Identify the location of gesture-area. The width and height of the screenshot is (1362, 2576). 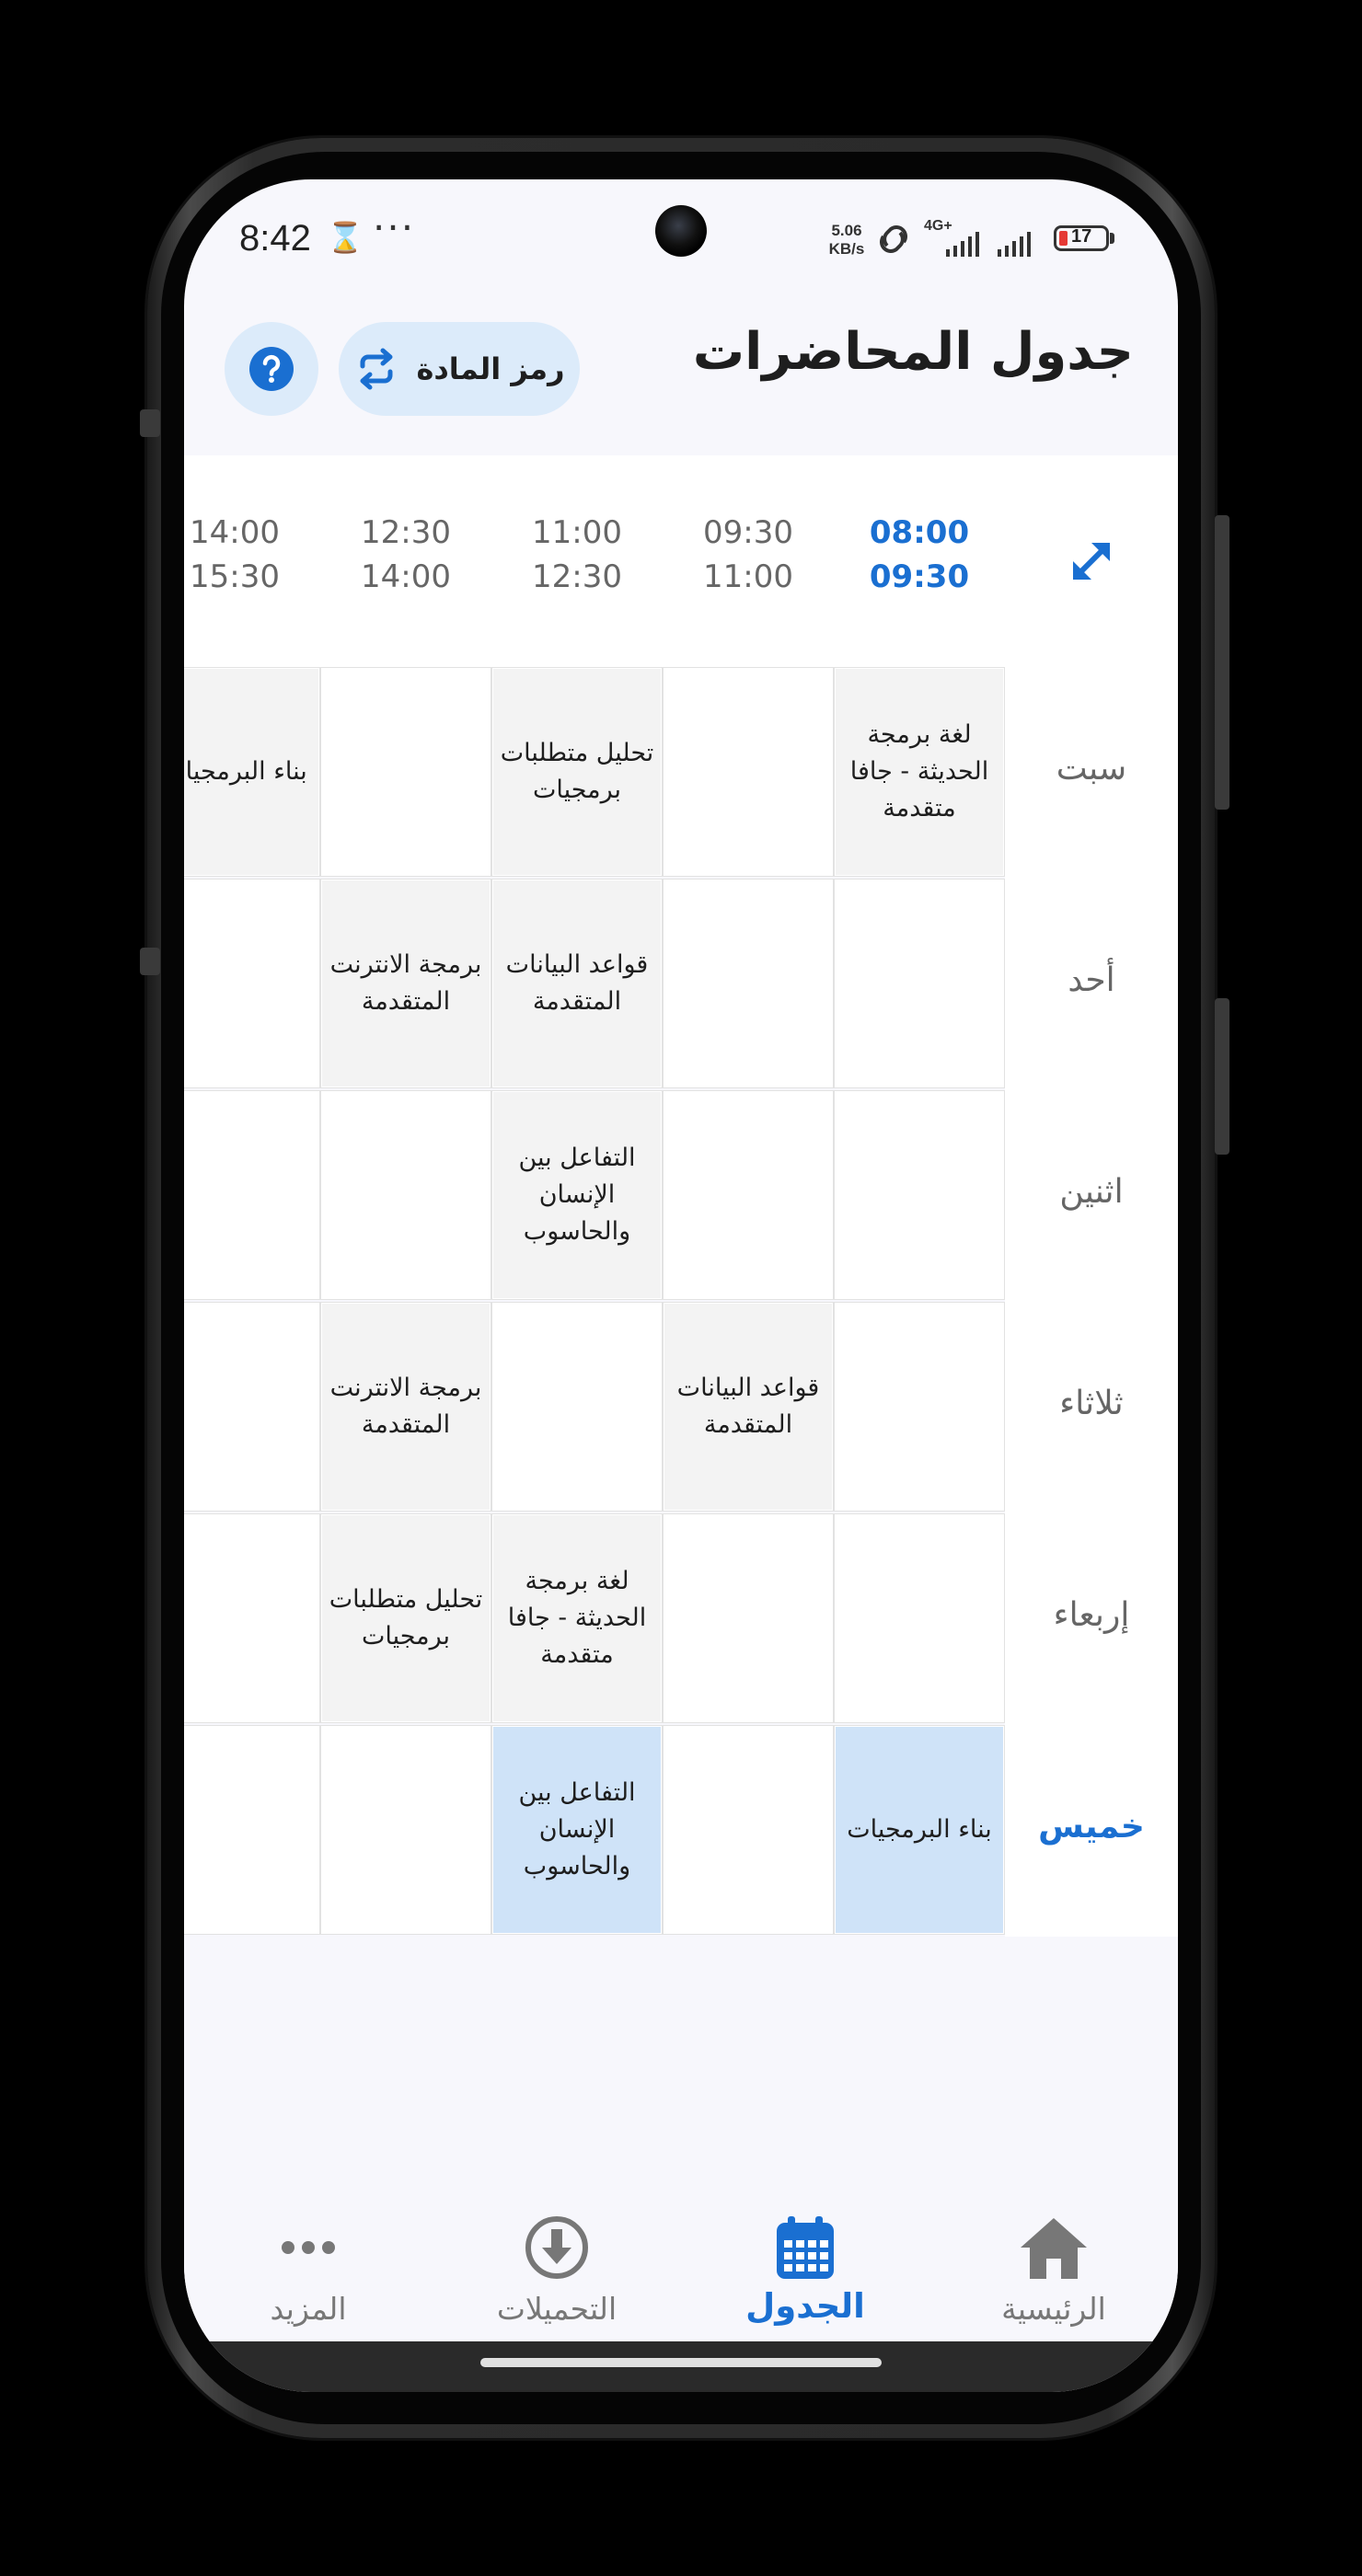
(681, 2366).